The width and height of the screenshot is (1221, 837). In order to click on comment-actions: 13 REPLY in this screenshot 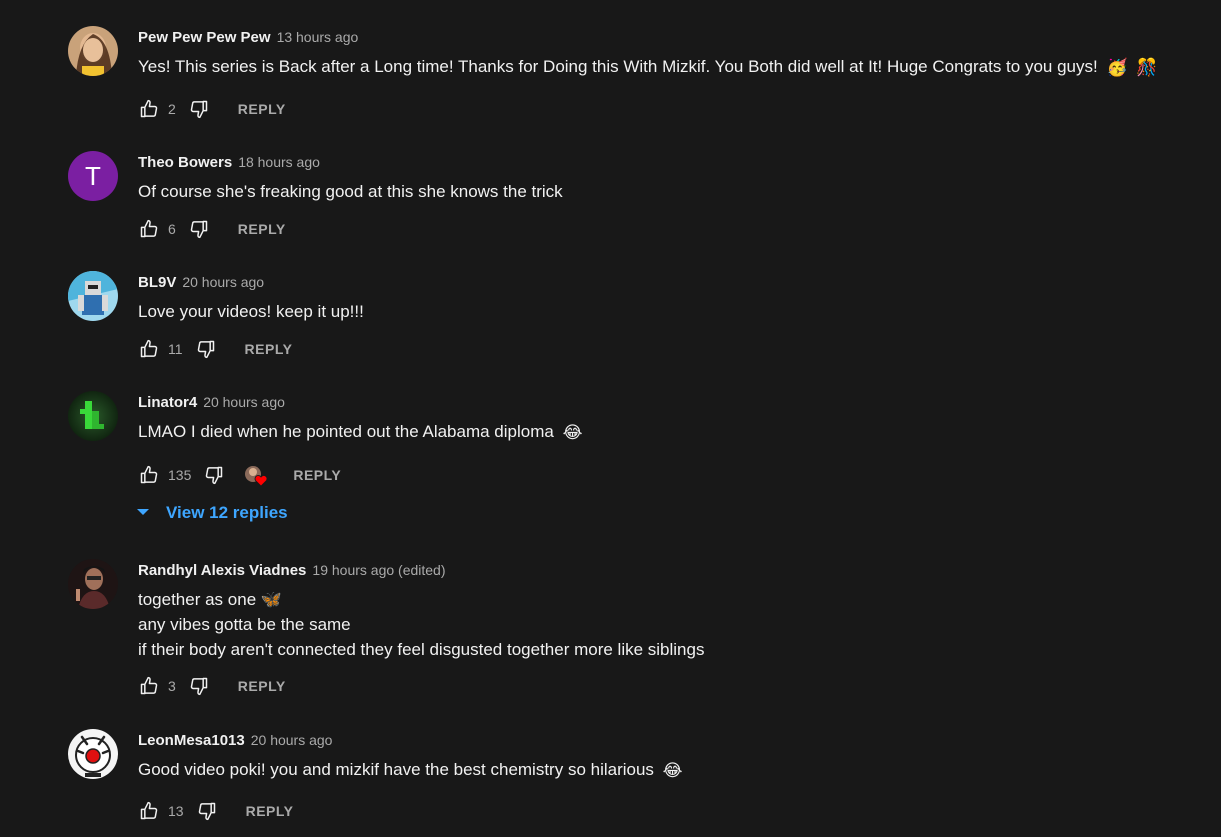, I will do `click(215, 811)`.